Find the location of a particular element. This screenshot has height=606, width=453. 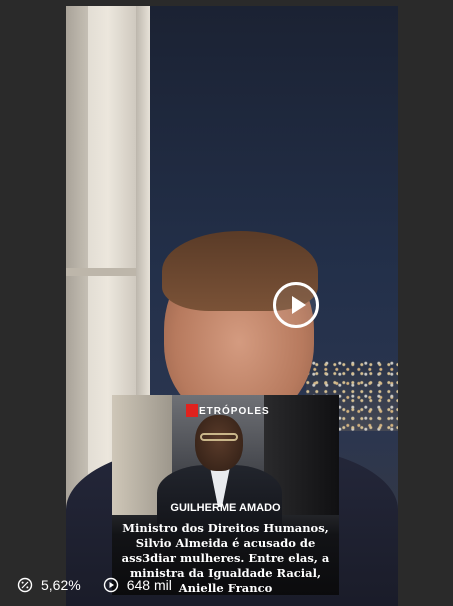

news-photo-person-glasses is located at coordinates (219, 437).